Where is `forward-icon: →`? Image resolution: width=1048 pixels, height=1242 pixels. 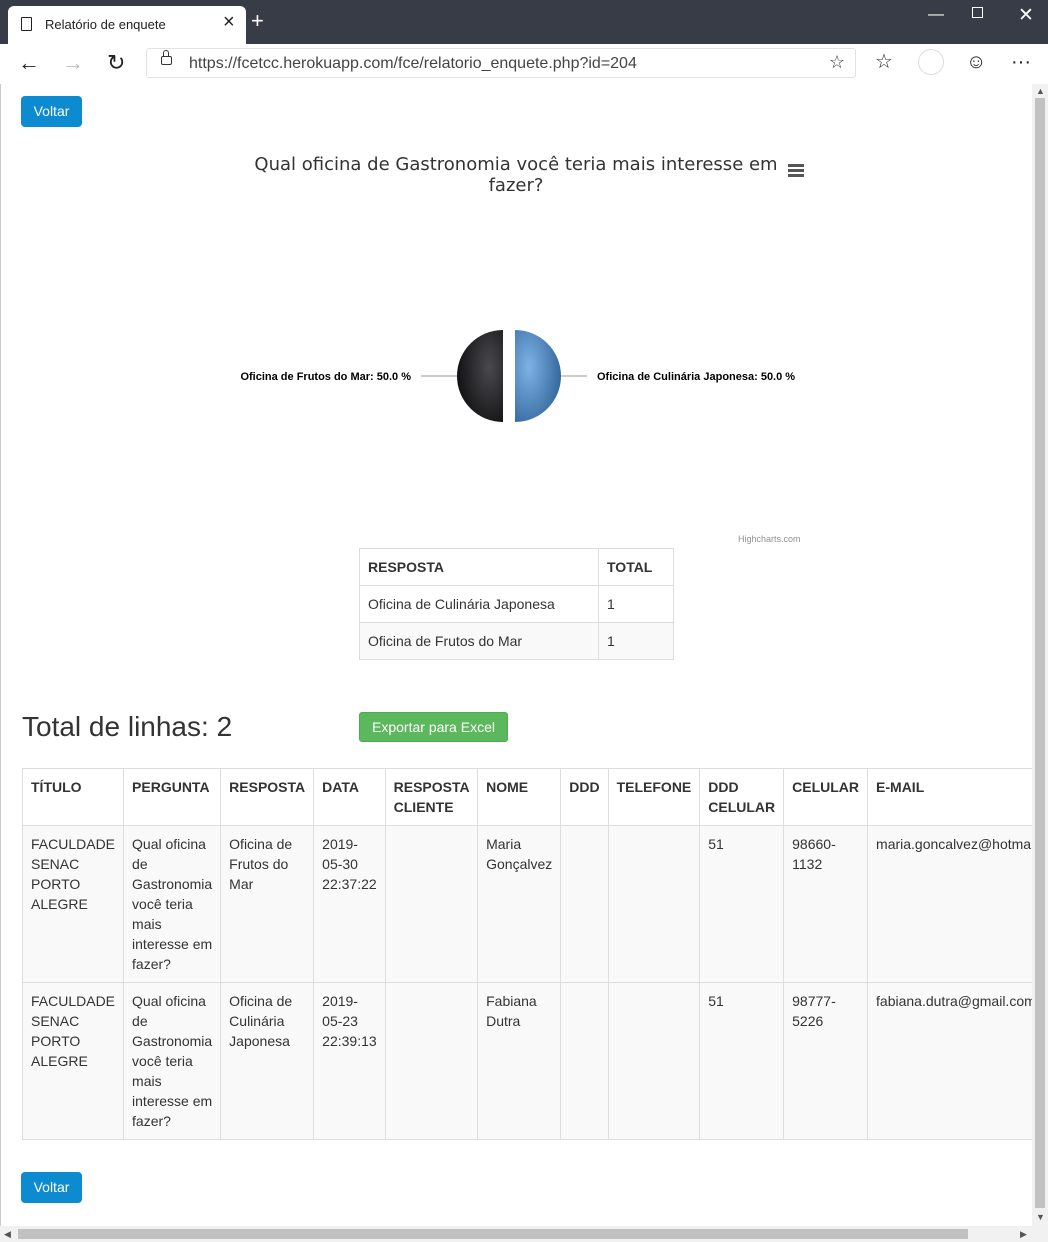
forward-icon: → is located at coordinates (73, 63).